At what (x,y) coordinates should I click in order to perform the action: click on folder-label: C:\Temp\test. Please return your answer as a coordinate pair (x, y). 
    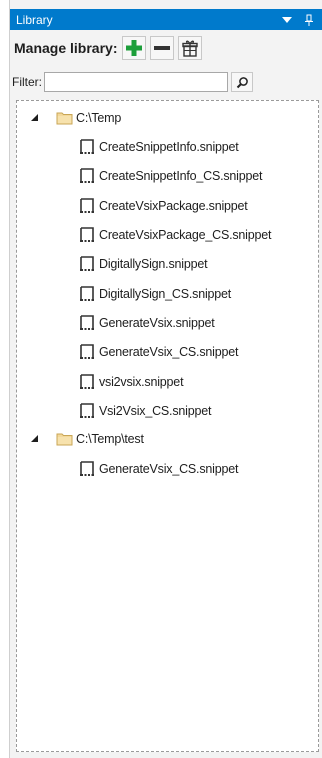
    Looking at the image, I should click on (110, 439).